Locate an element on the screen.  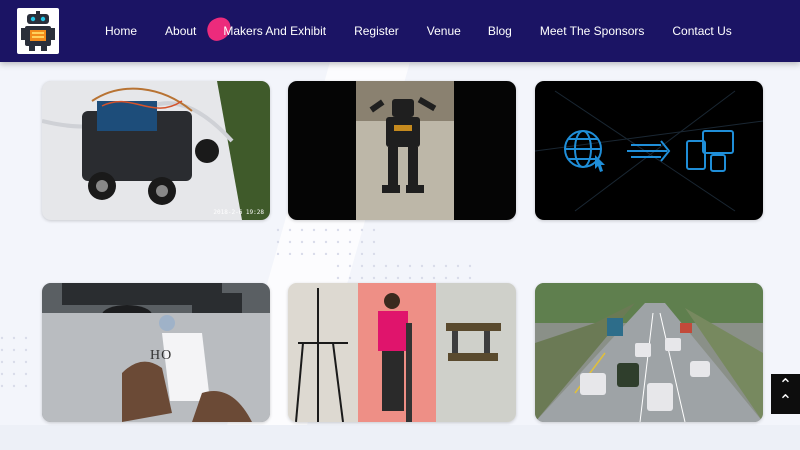
gallery-photo-exhibit-collage is located at coordinates (402, 352).